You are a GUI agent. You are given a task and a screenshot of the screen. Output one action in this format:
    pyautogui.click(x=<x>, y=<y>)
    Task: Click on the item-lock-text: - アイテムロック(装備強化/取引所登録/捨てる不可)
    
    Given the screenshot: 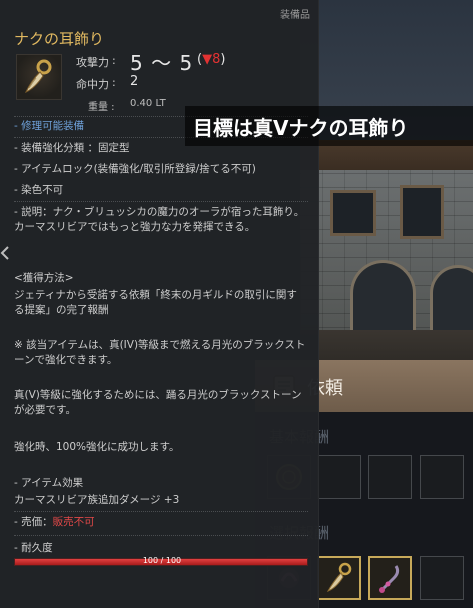 What is the action you would take?
    pyautogui.click(x=135, y=169)
    